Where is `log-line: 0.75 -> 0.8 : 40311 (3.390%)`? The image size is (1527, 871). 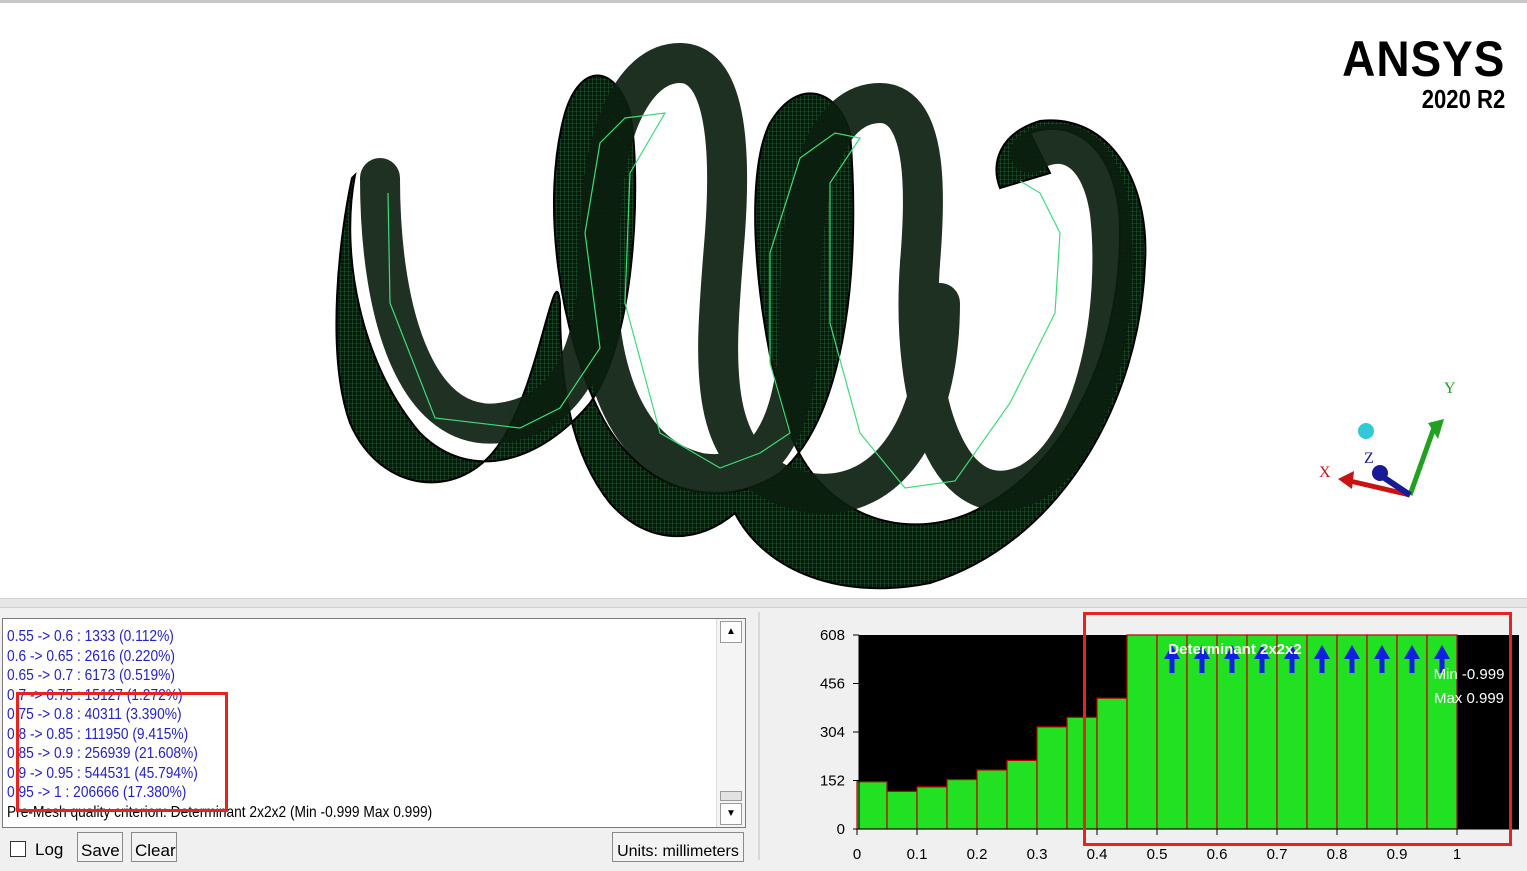 log-line: 0.75 -> 0.8 : 40311 (3.390%) is located at coordinates (94, 714).